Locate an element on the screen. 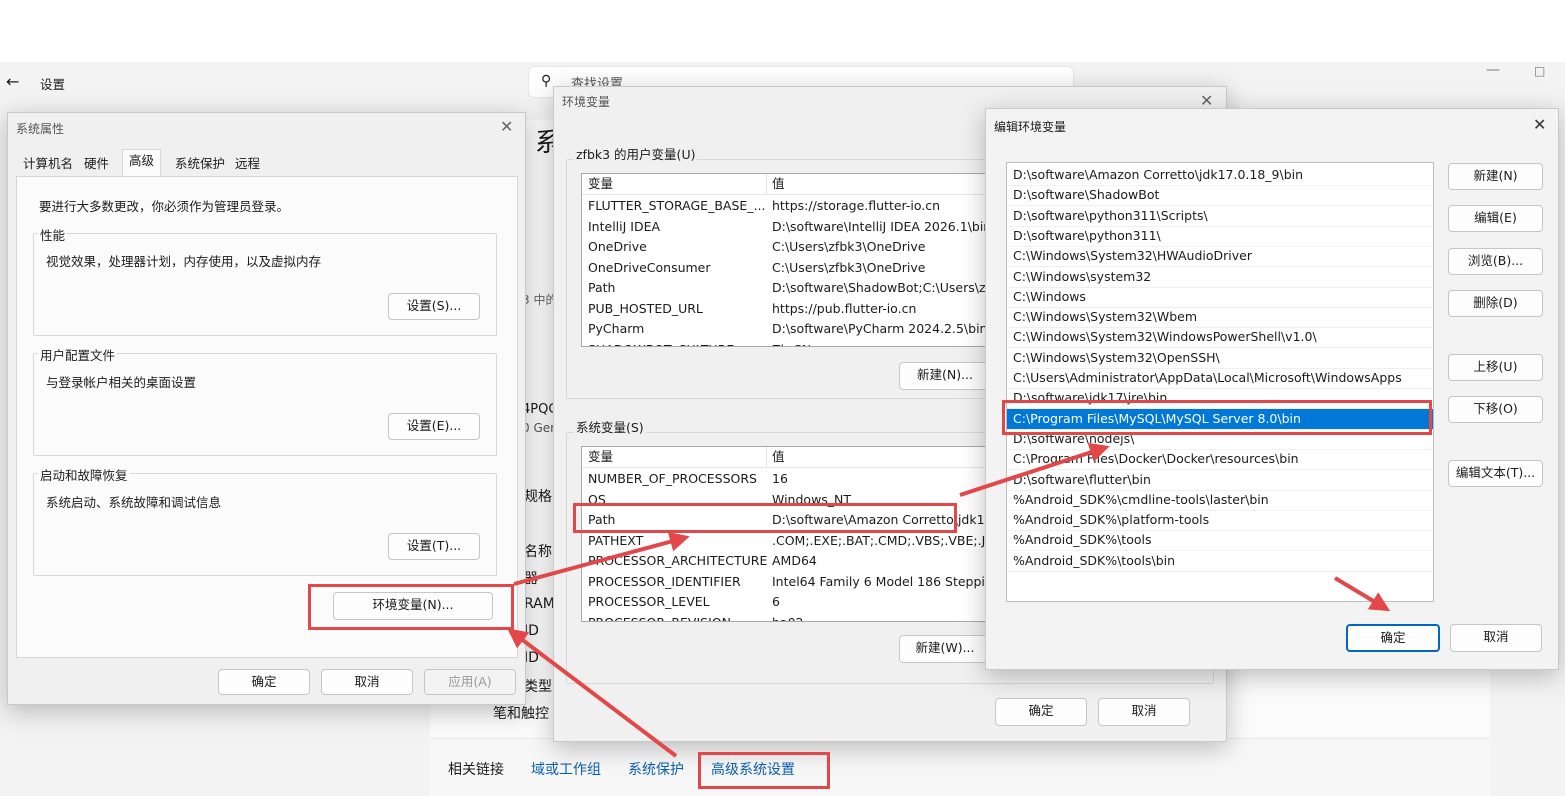 The width and height of the screenshot is (1565, 796). arrow-to-path-row is located at coordinates (601, 559).